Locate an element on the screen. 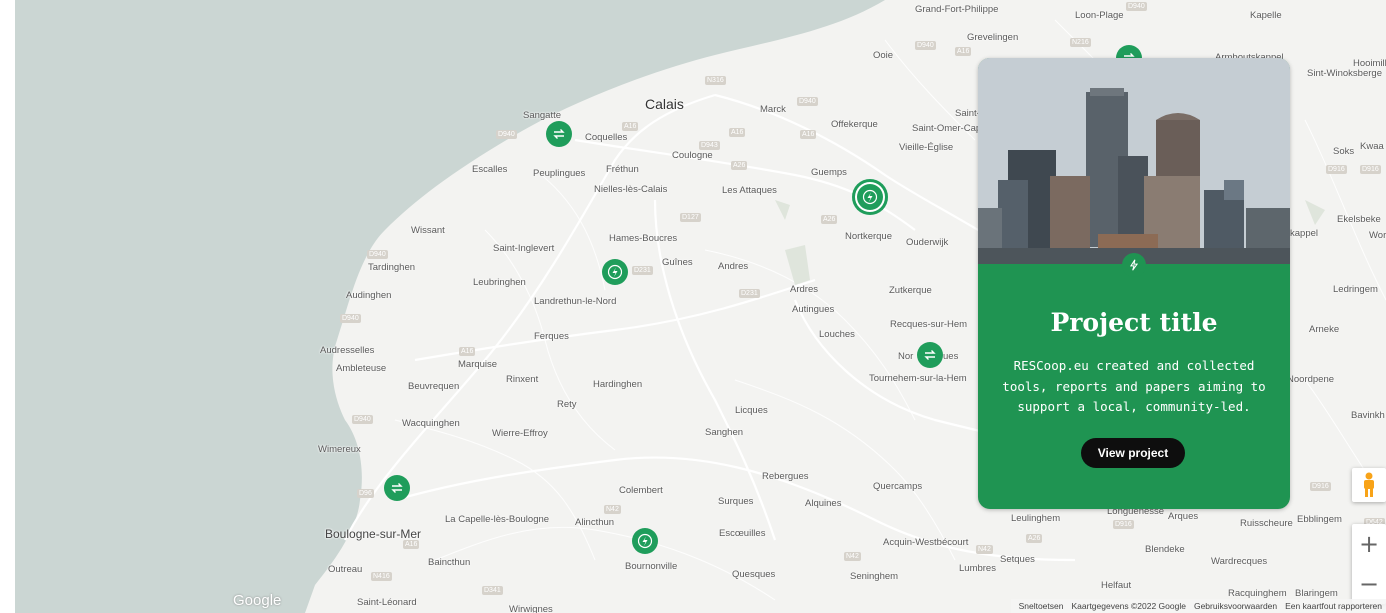 The width and height of the screenshot is (1386, 613). place-label: Leulinghem is located at coordinates (1036, 518).